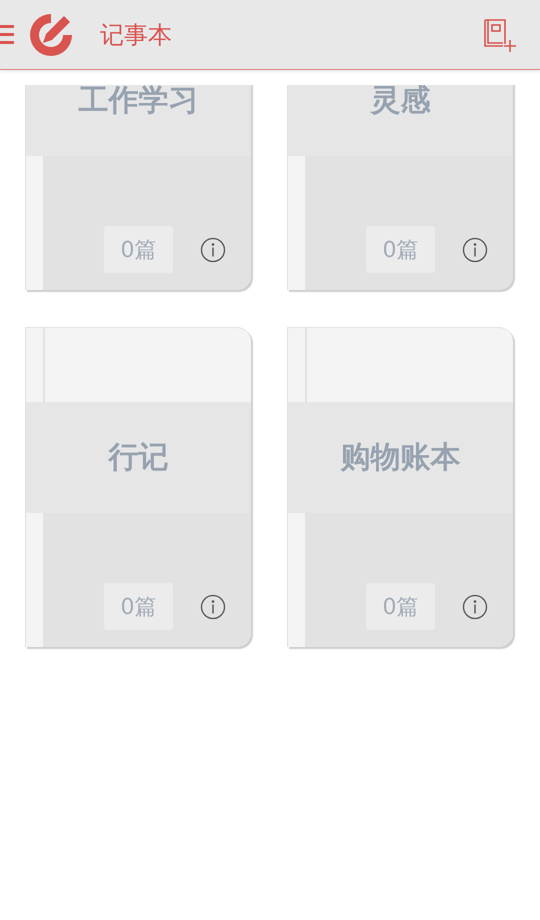 This screenshot has width=540, height=920. I want to click on notebook-title: 工作学习, so click(138, 102).